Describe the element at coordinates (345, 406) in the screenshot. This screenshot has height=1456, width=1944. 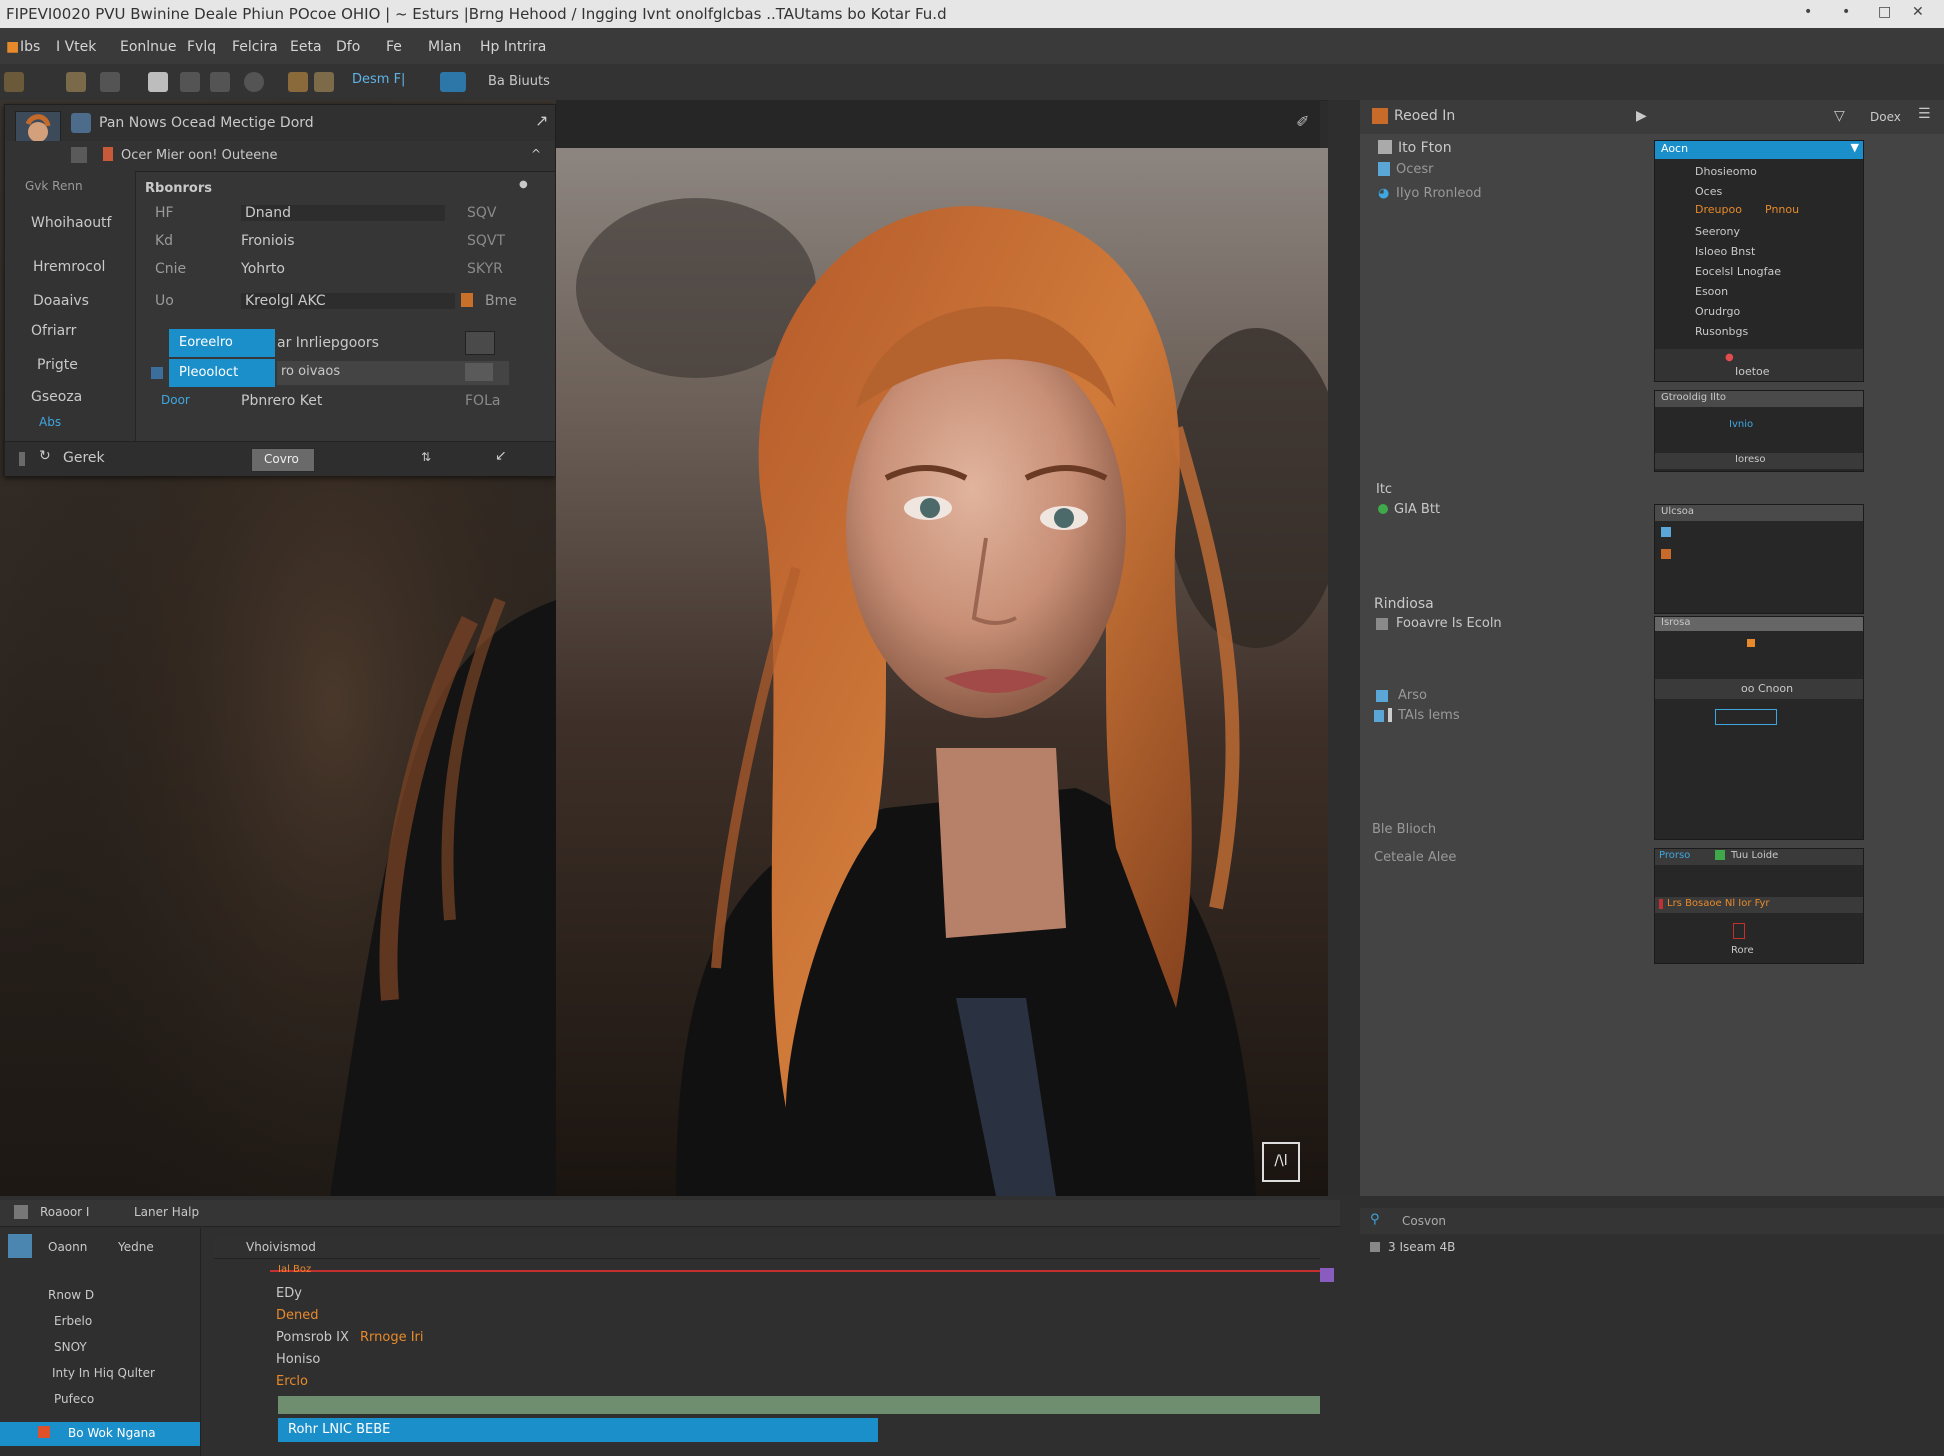
I see `property-row-extra: Door Pbnrero Ket FOLa` at that location.